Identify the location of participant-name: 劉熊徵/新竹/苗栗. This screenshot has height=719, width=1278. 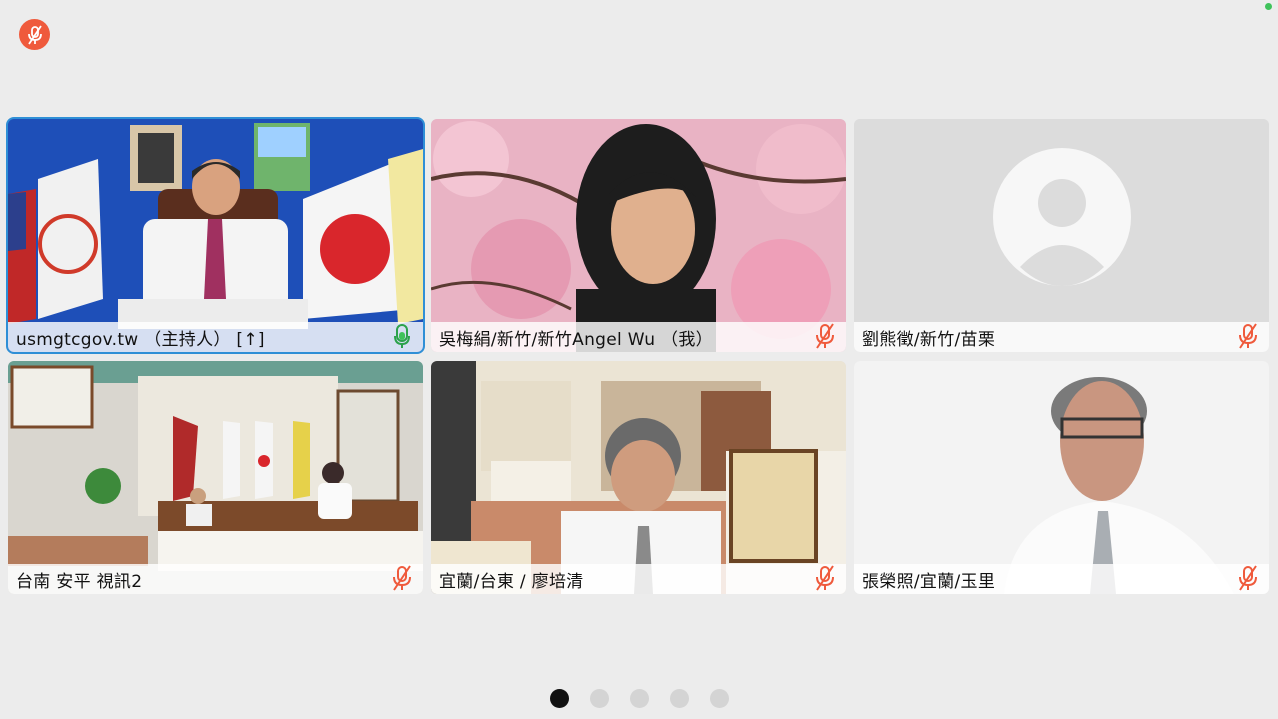
(929, 339).